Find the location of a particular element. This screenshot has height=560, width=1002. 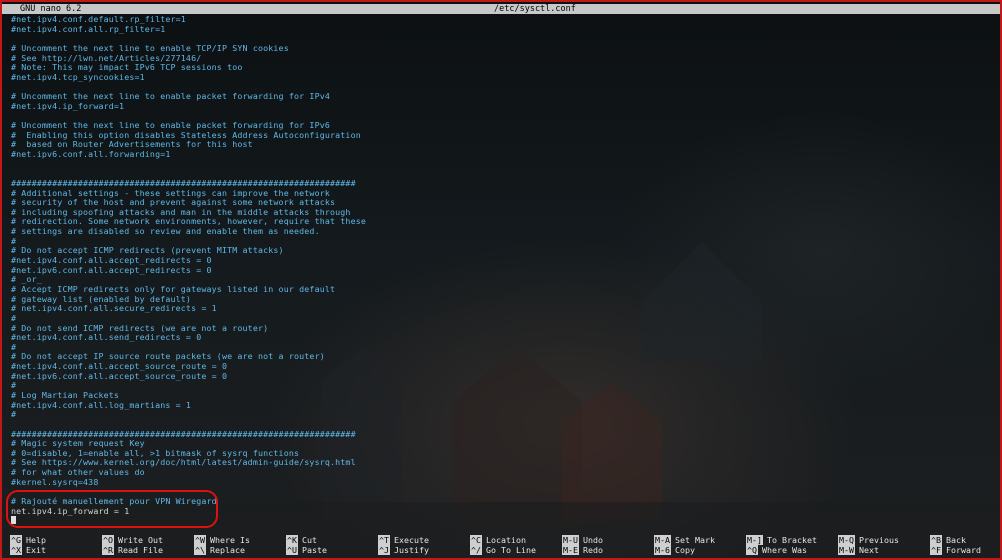

shortcut-label: Help is located at coordinates (36, 540).